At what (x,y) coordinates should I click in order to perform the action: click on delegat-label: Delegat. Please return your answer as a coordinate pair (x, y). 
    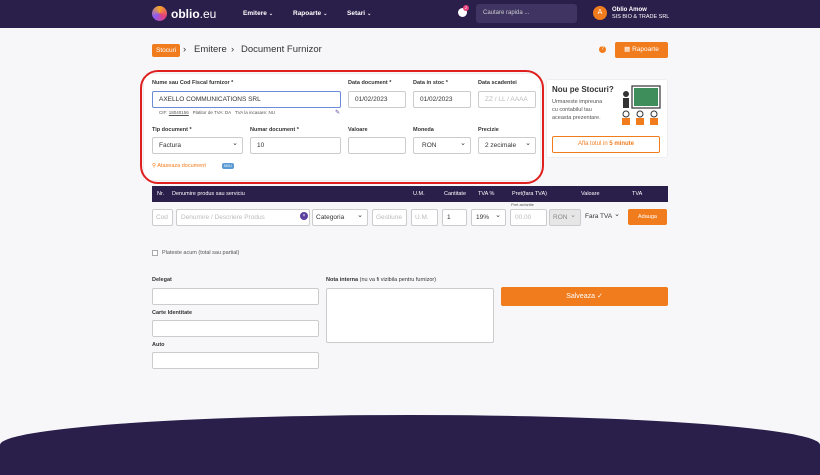
    Looking at the image, I should click on (162, 280).